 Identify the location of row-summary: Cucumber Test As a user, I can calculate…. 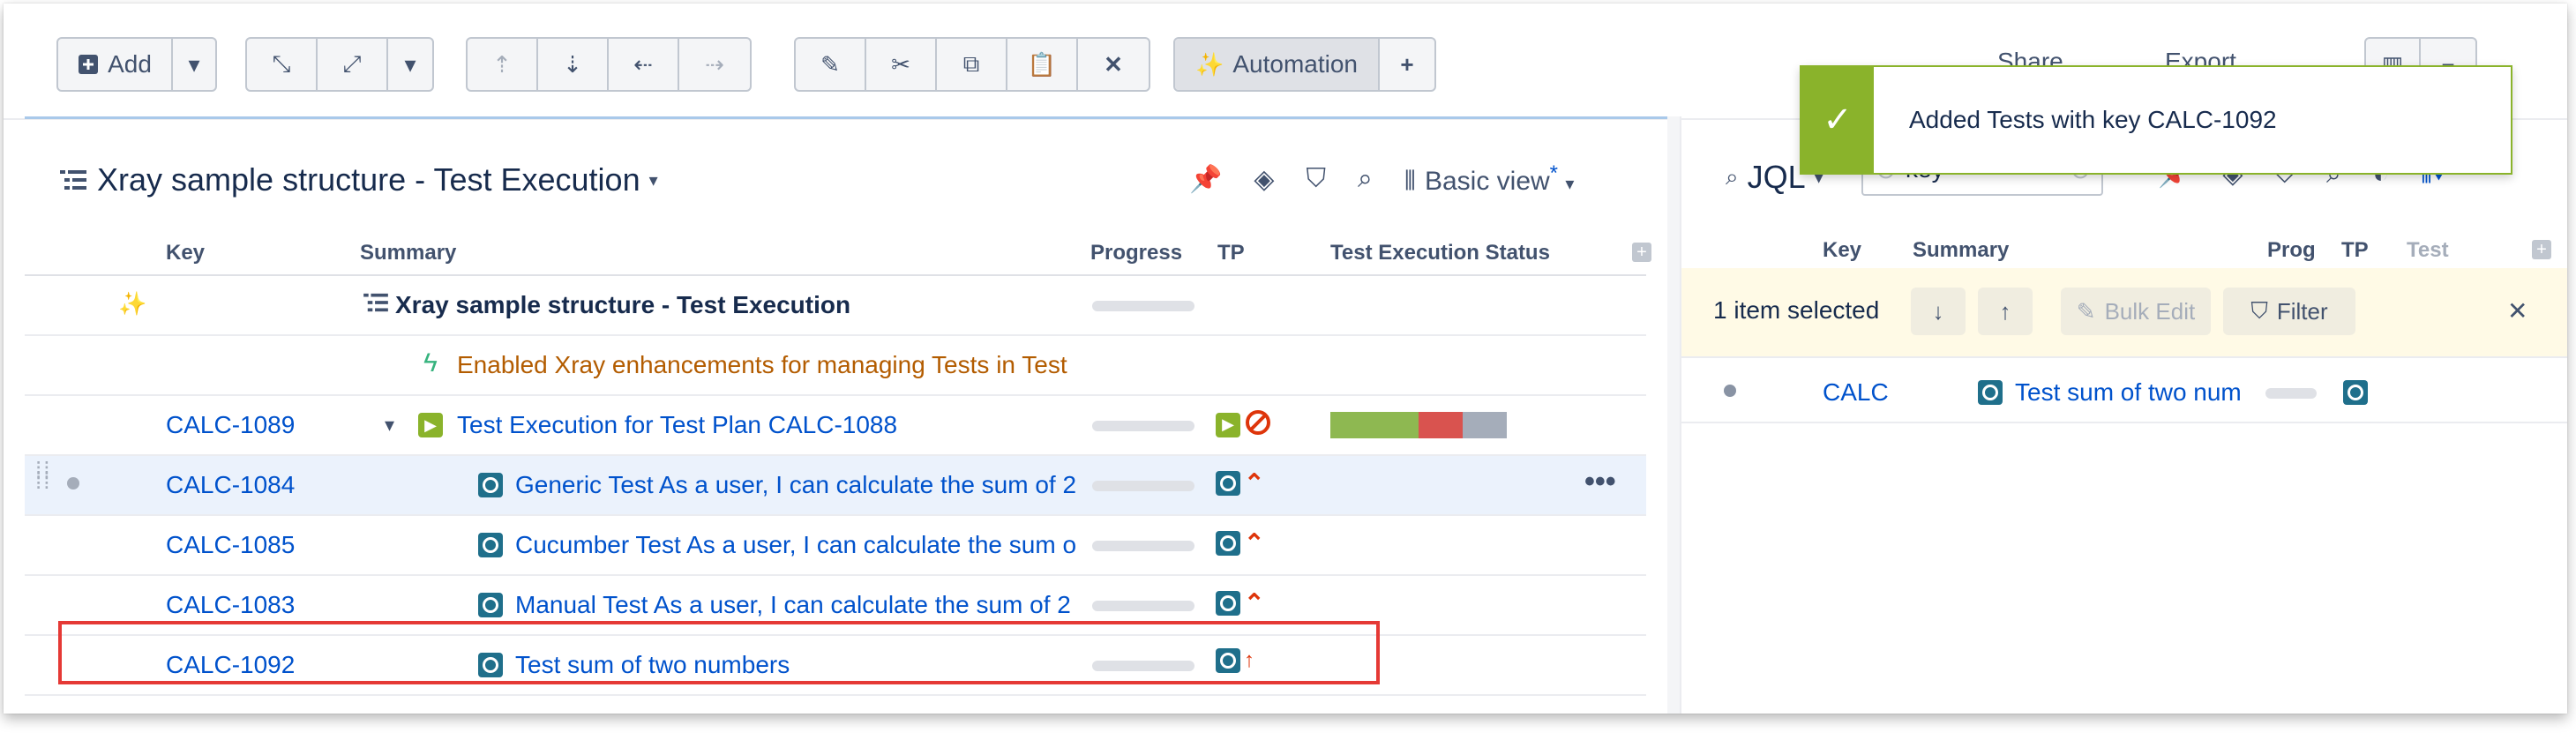
(798, 545).